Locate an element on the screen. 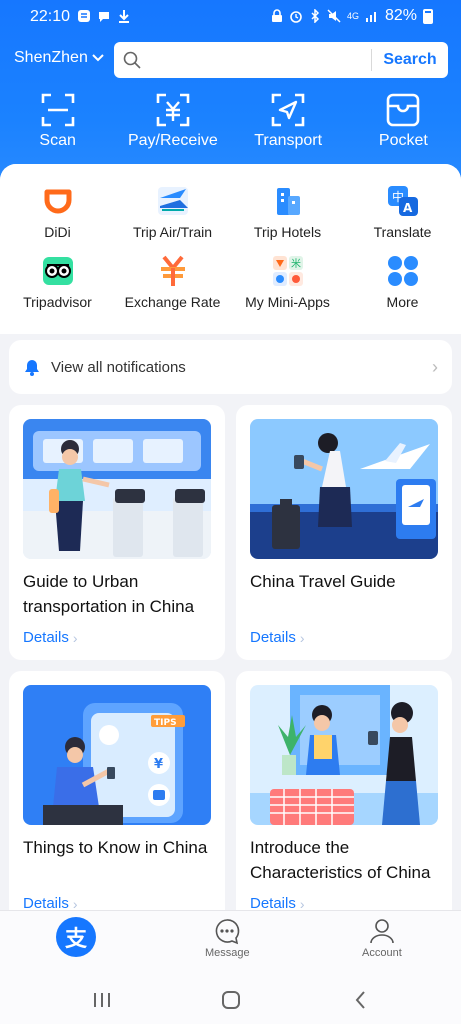 The image size is (461, 1024). nav-account-label: Account is located at coordinates (382, 953).